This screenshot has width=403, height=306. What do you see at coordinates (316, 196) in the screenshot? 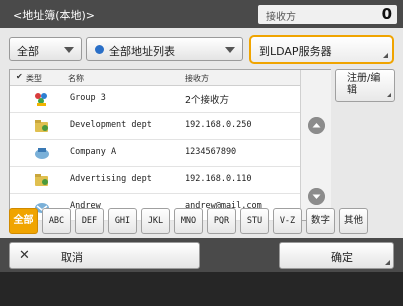
I see `scroll-down-button` at bounding box center [316, 196].